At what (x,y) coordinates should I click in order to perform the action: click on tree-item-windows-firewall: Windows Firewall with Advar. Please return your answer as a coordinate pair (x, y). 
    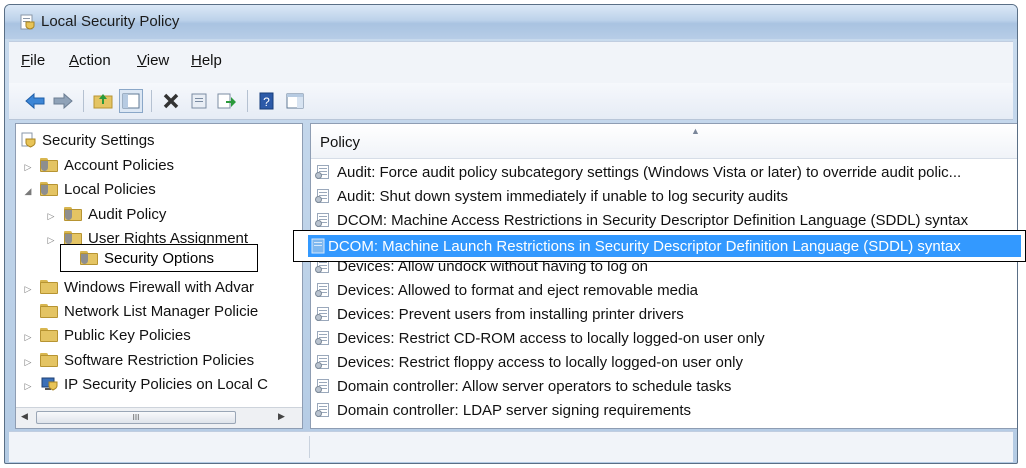
    Looking at the image, I should click on (147, 287).